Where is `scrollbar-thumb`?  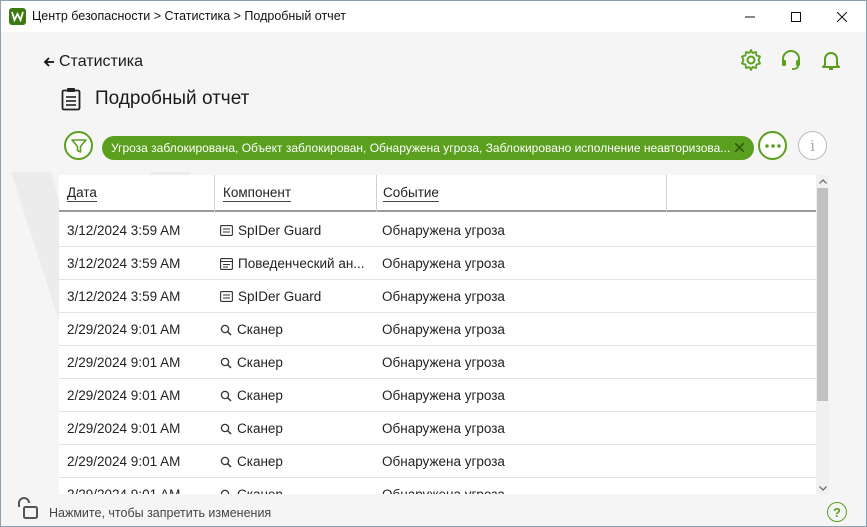 scrollbar-thumb is located at coordinates (822, 294).